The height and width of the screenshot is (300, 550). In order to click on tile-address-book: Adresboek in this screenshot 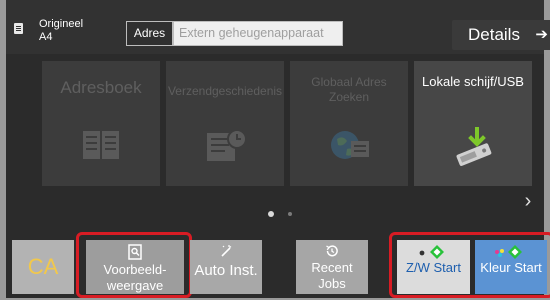, I will do `click(101, 123)`.